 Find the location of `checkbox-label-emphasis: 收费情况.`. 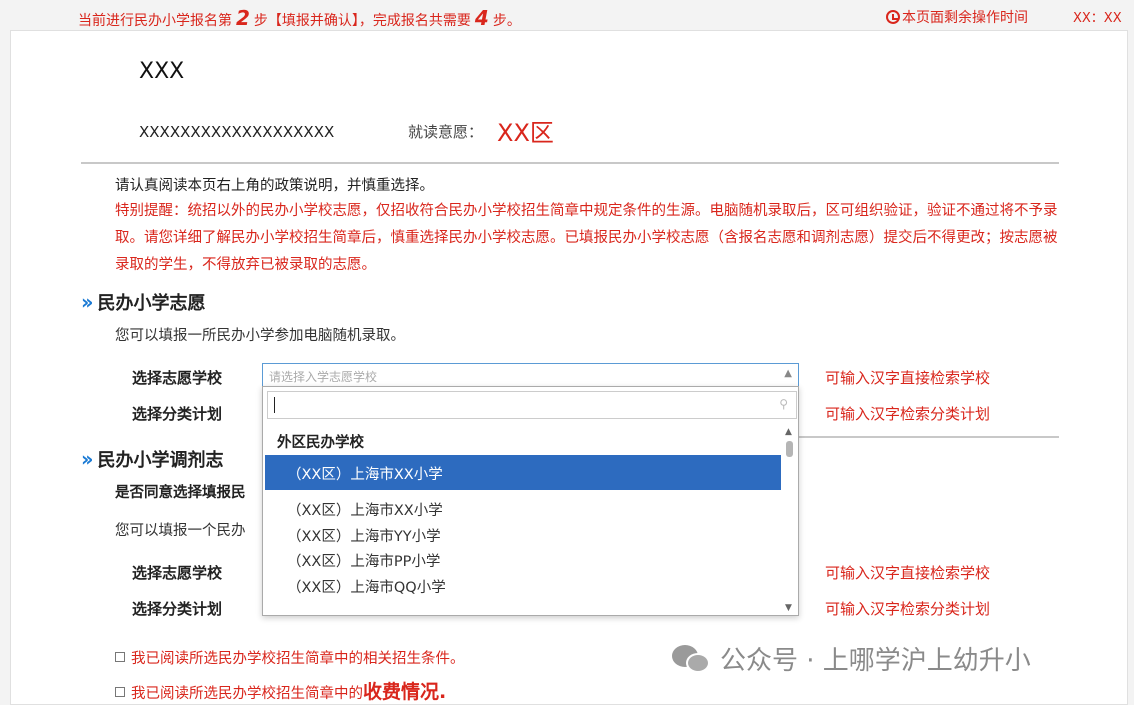

checkbox-label-emphasis: 收费情况. is located at coordinates (405, 692).